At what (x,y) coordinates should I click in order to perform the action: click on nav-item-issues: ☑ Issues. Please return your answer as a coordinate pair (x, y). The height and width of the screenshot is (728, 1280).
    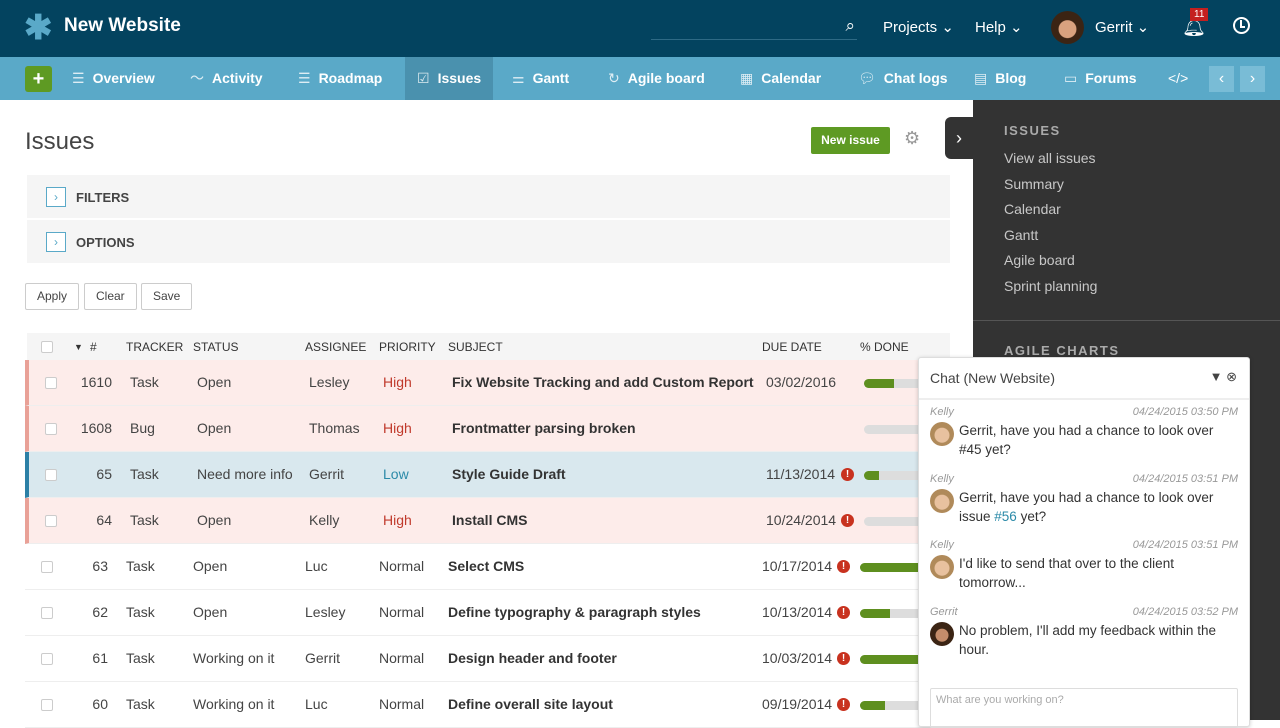
    Looking at the image, I should click on (449, 78).